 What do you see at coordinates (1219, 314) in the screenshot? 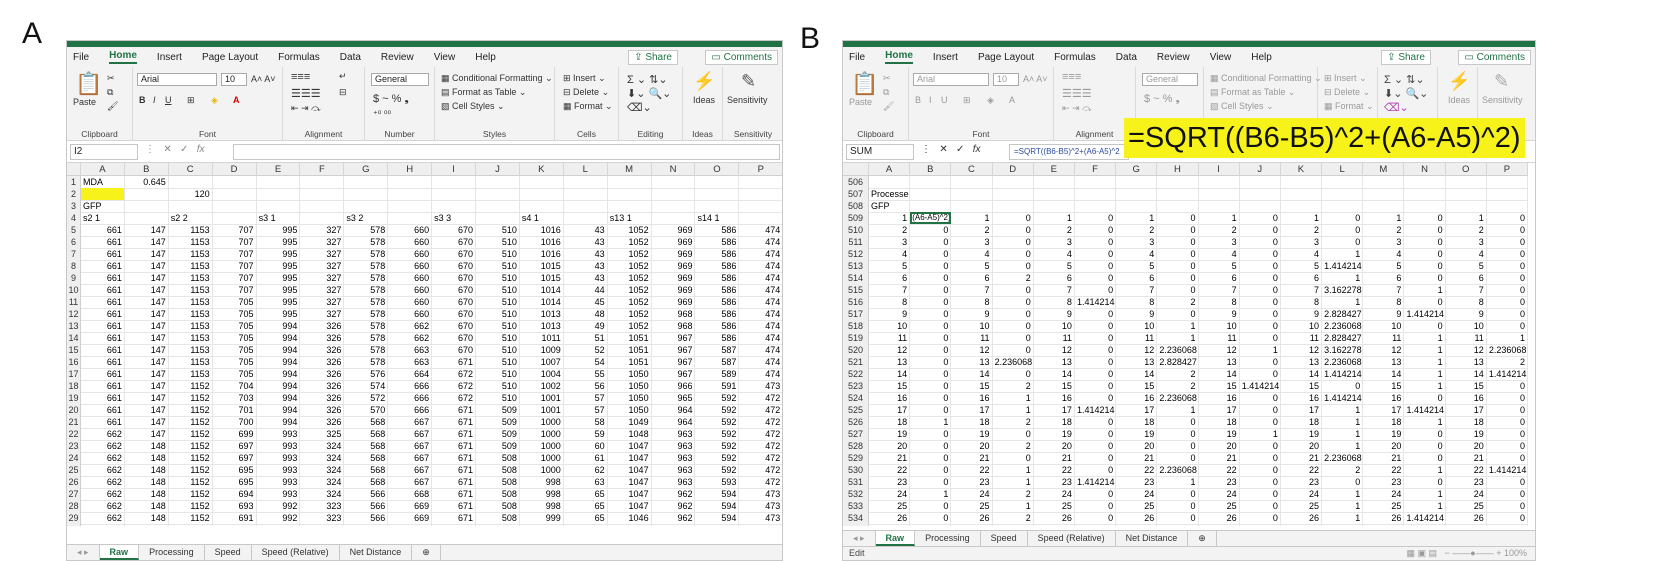
I see `cell: 9` at bounding box center [1219, 314].